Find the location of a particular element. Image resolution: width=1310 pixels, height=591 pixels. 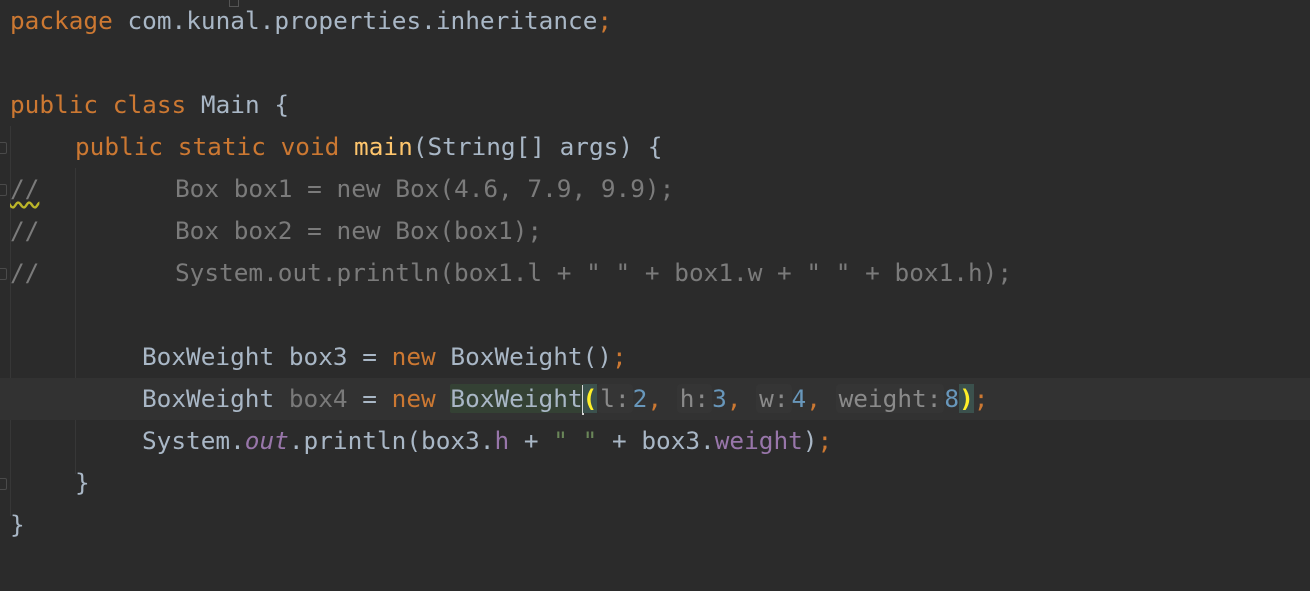

static-field: out is located at coordinates (266, 440).